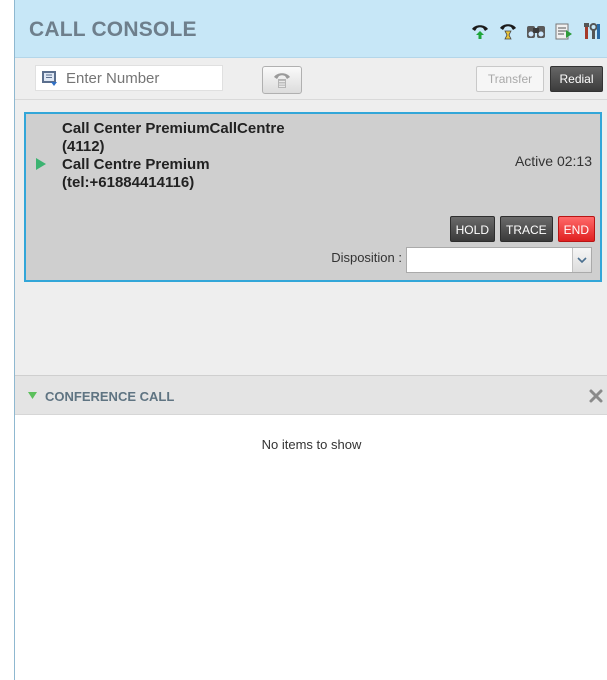 Image resolution: width=607 pixels, height=680 pixels. Describe the element at coordinates (472, 229) in the screenshot. I see `hold-button: HOLD` at that location.